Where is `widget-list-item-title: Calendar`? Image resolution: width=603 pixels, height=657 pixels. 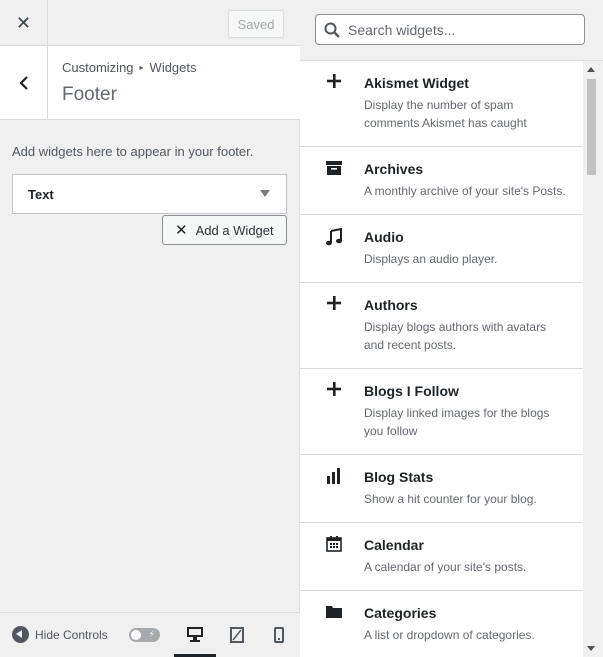 widget-list-item-title: Calendar is located at coordinates (394, 545).